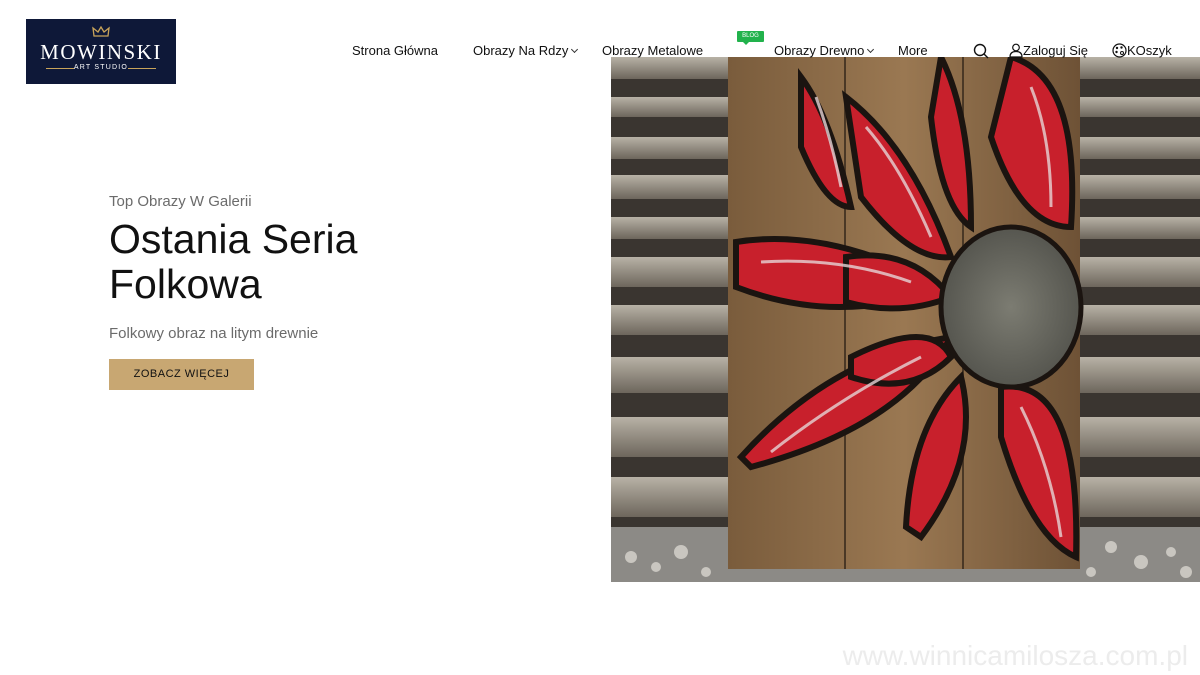  I want to click on cart-button: KOszyk, so click(1142, 50).